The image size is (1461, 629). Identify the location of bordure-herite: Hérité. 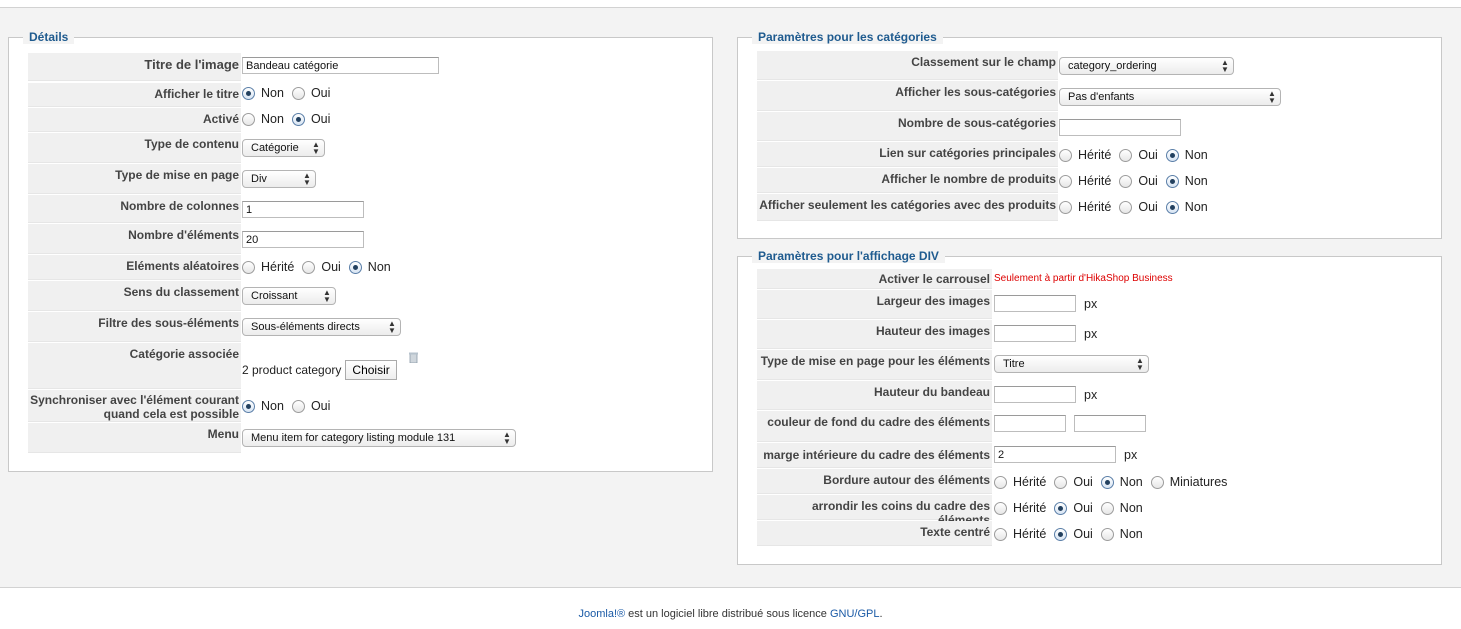
(1020, 482).